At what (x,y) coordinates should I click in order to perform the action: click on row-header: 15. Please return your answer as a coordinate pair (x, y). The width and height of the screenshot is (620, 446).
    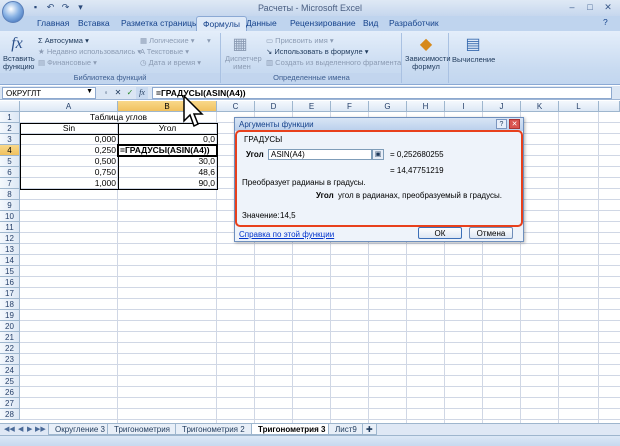
    Looking at the image, I should click on (10, 271).